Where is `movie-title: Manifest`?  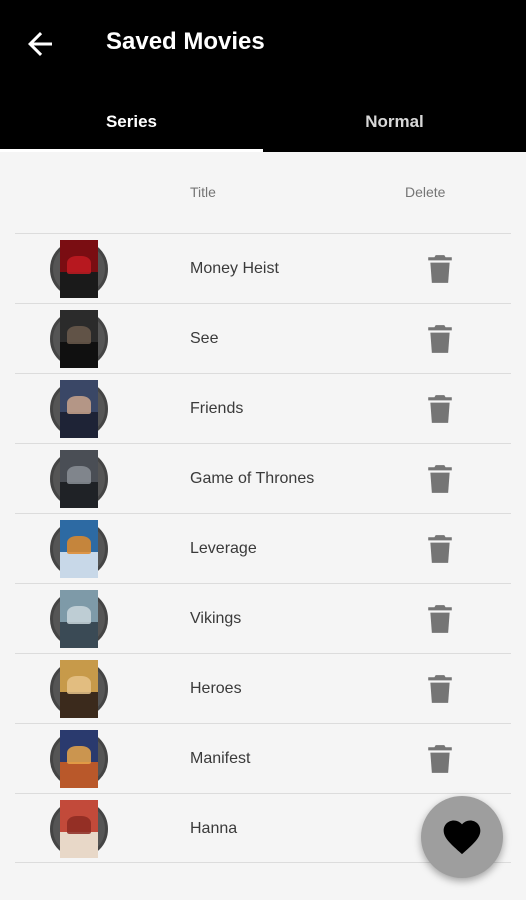 movie-title: Manifest is located at coordinates (220, 758).